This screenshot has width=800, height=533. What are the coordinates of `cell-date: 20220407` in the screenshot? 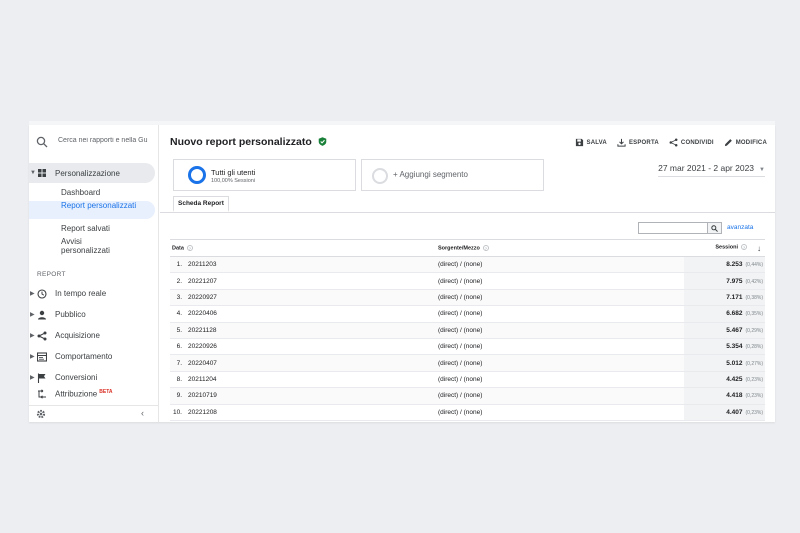 It's located at (311, 363).